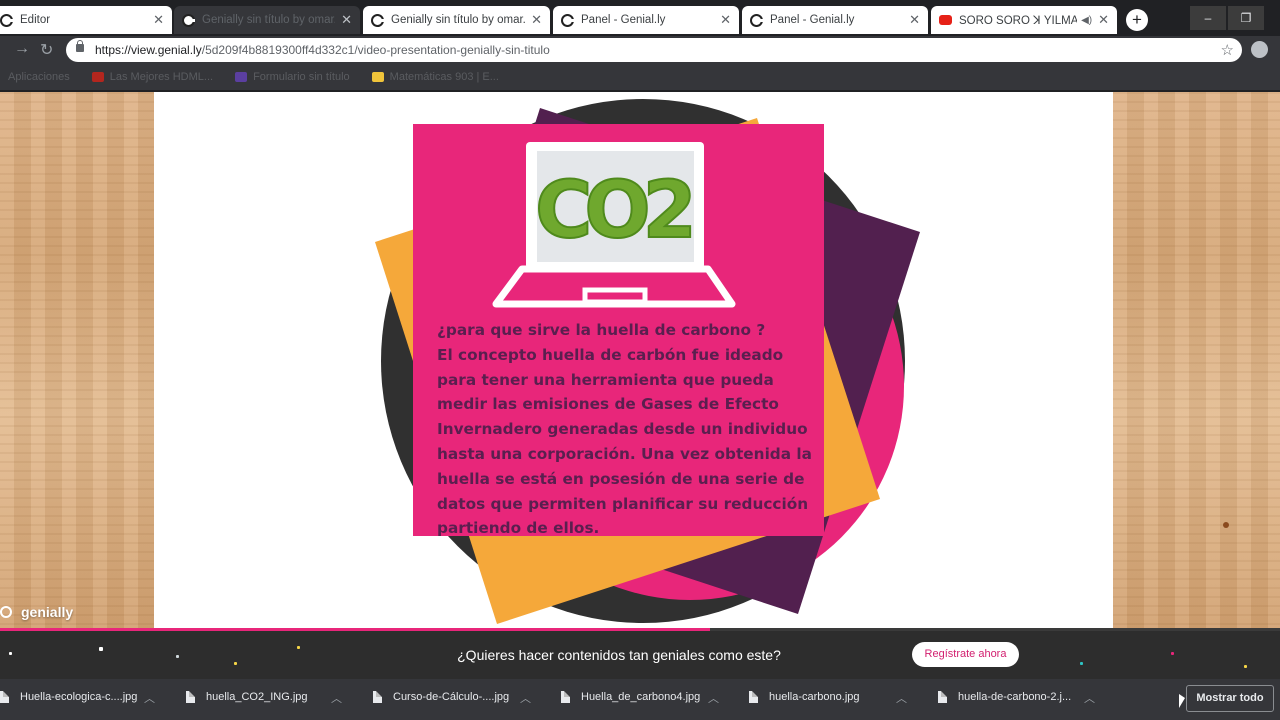  I want to click on tab-youtube: SORO SORO ꓘ YILMAR DE ◀) ✕, so click(1024, 20).